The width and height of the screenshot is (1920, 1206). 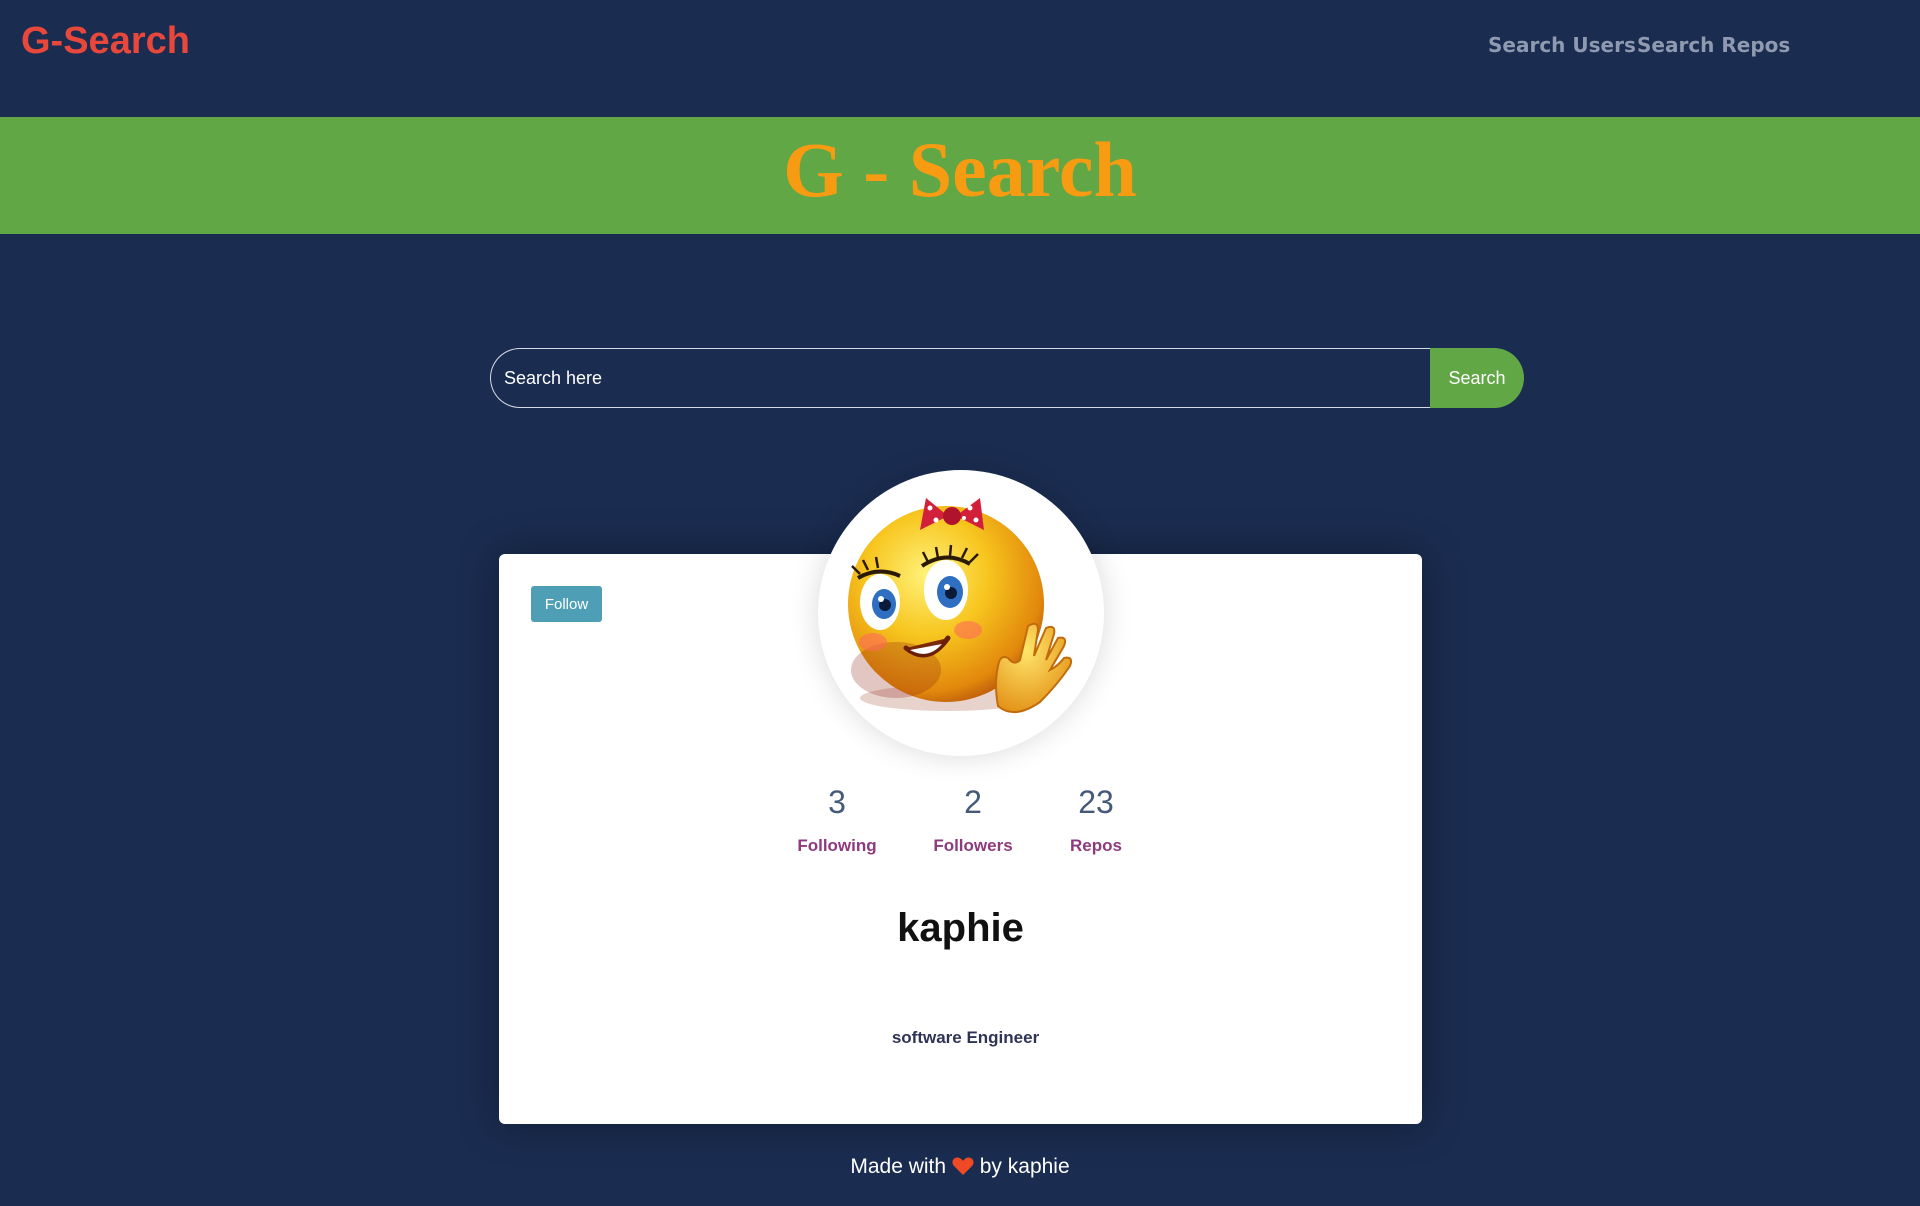 I want to click on search-button: Search, so click(x=1477, y=378).